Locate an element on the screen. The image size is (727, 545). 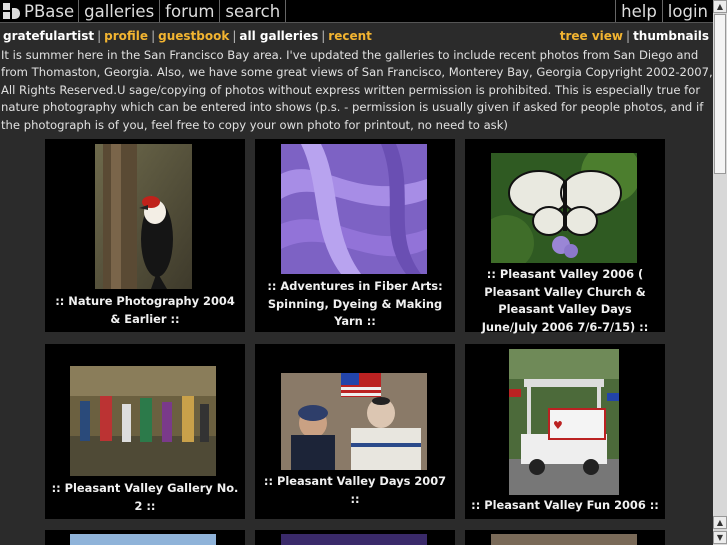
butterfly-thumbnail is located at coordinates (564, 208).